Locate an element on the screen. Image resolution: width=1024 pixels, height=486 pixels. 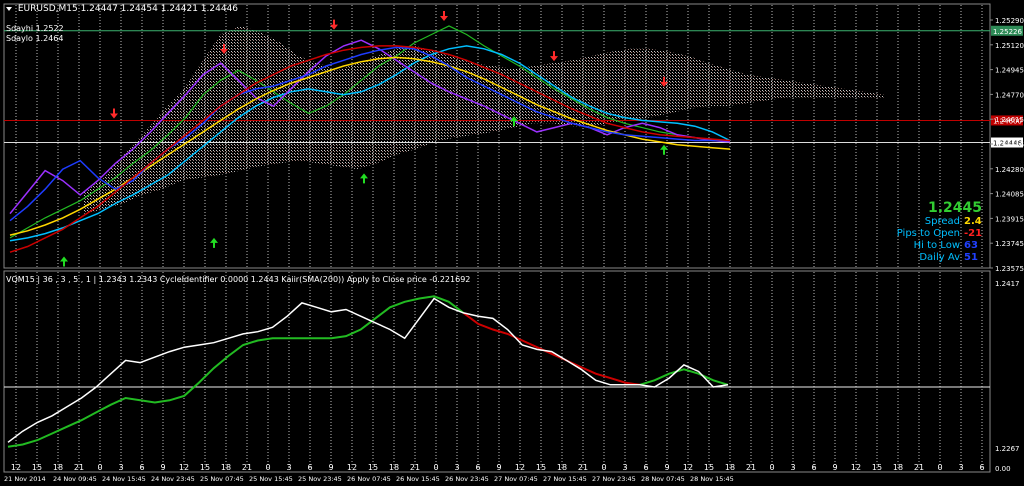
main-y-tick-label: 1.24280 is located at coordinates (1009, 170).